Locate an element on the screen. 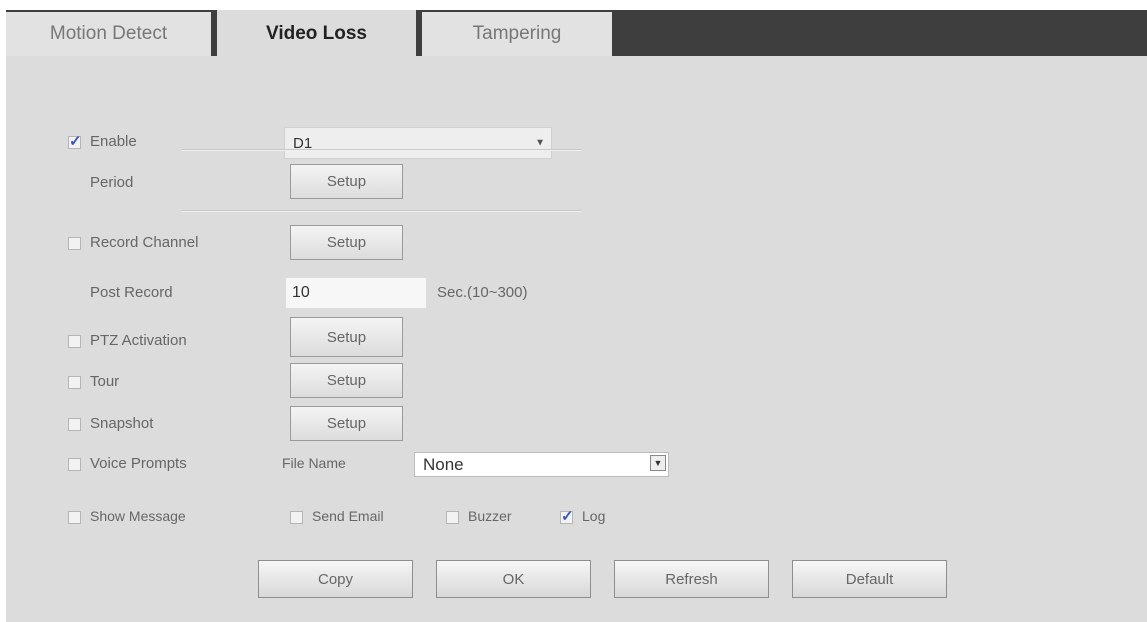 This screenshot has height=622, width=1147. file-name-select: None ▼ is located at coordinates (541, 464).